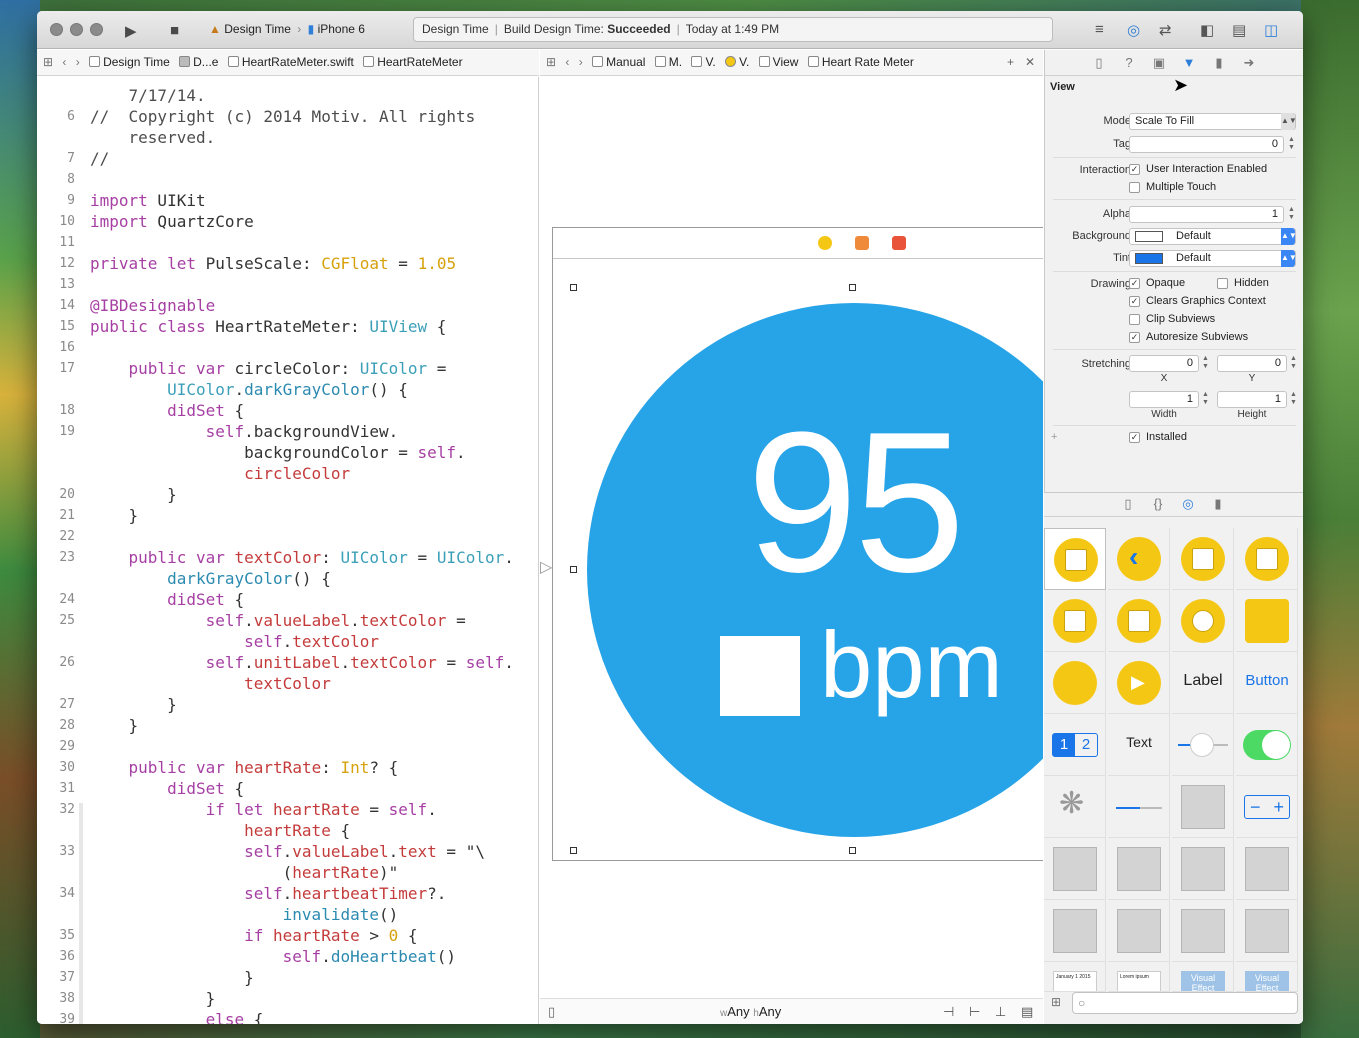 The height and width of the screenshot is (1038, 1359). I want to click on object-library-icon: ◎, so click(1188, 504).